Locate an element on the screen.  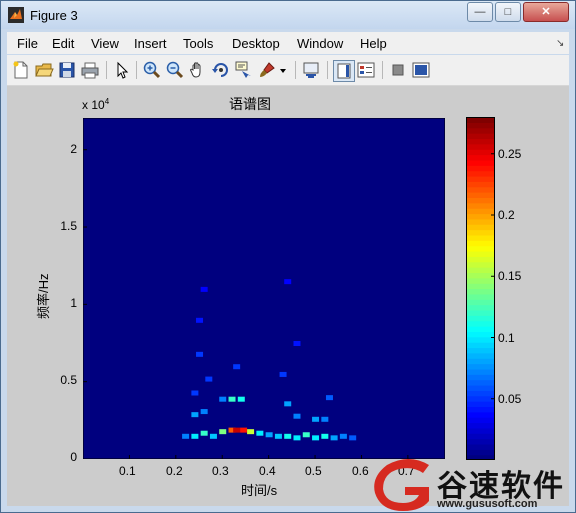
print-icon is located at coordinates (90, 70).